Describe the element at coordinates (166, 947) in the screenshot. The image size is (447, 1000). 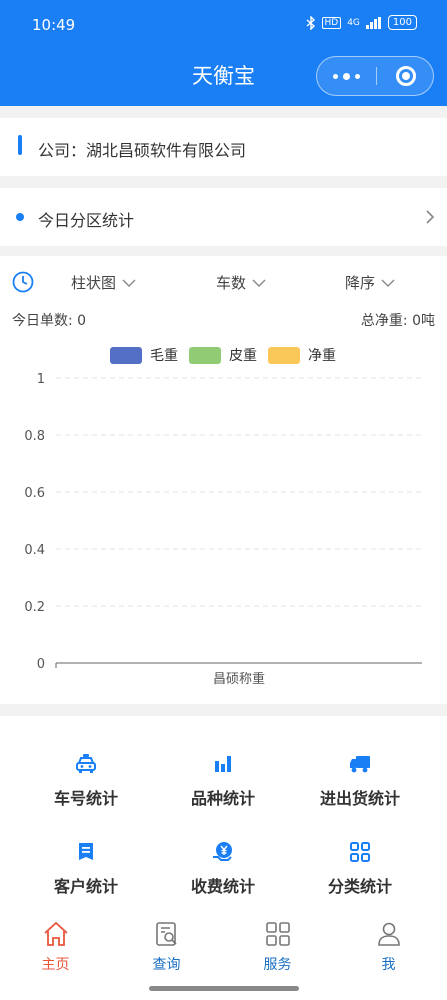
I see `tab-query: 查询` at that location.